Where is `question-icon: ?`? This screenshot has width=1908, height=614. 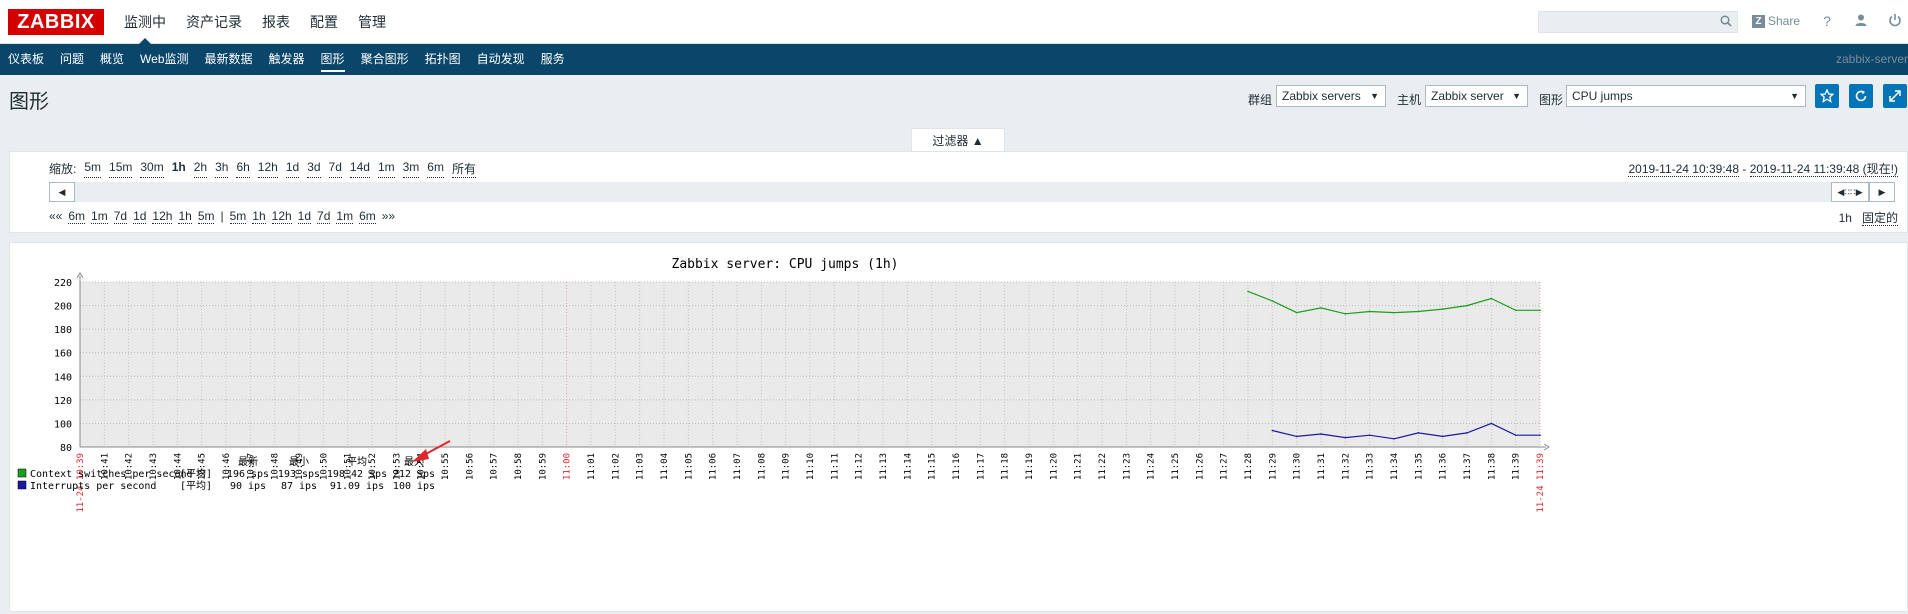
question-icon: ? is located at coordinates (1827, 21).